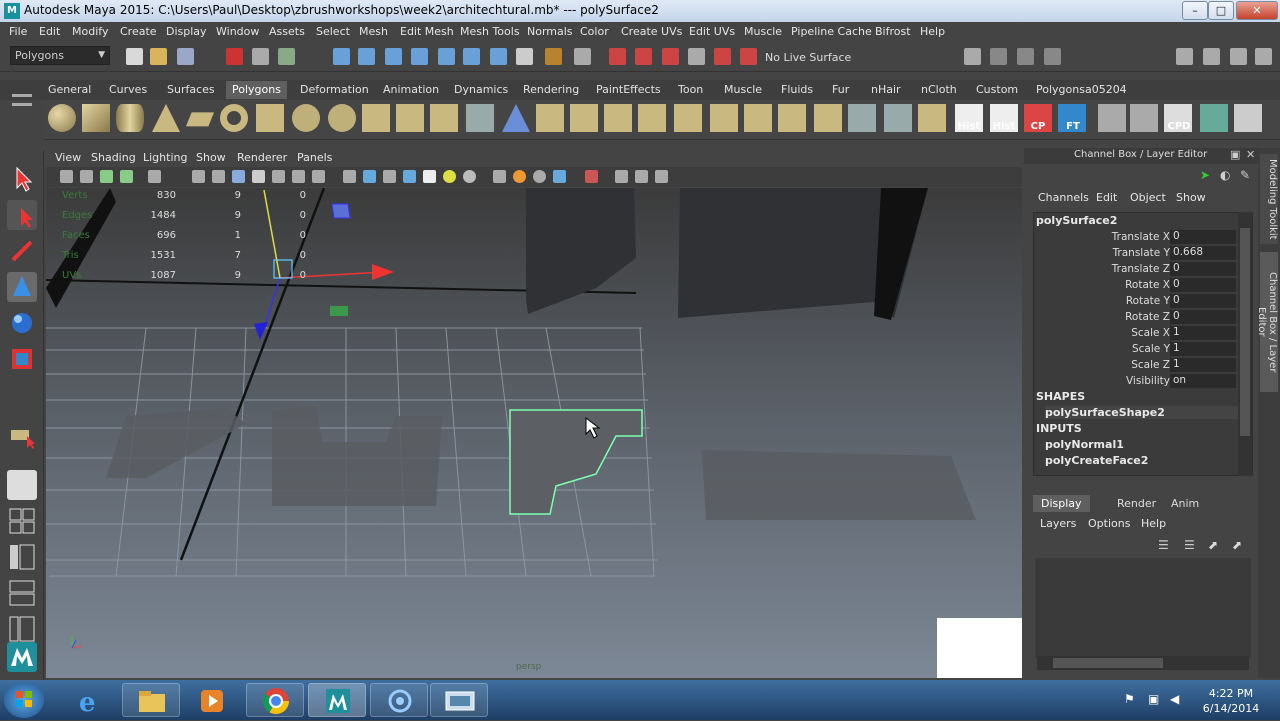 The height and width of the screenshot is (721, 1280). I want to click on channel-box-icon, so click(1263, 56).